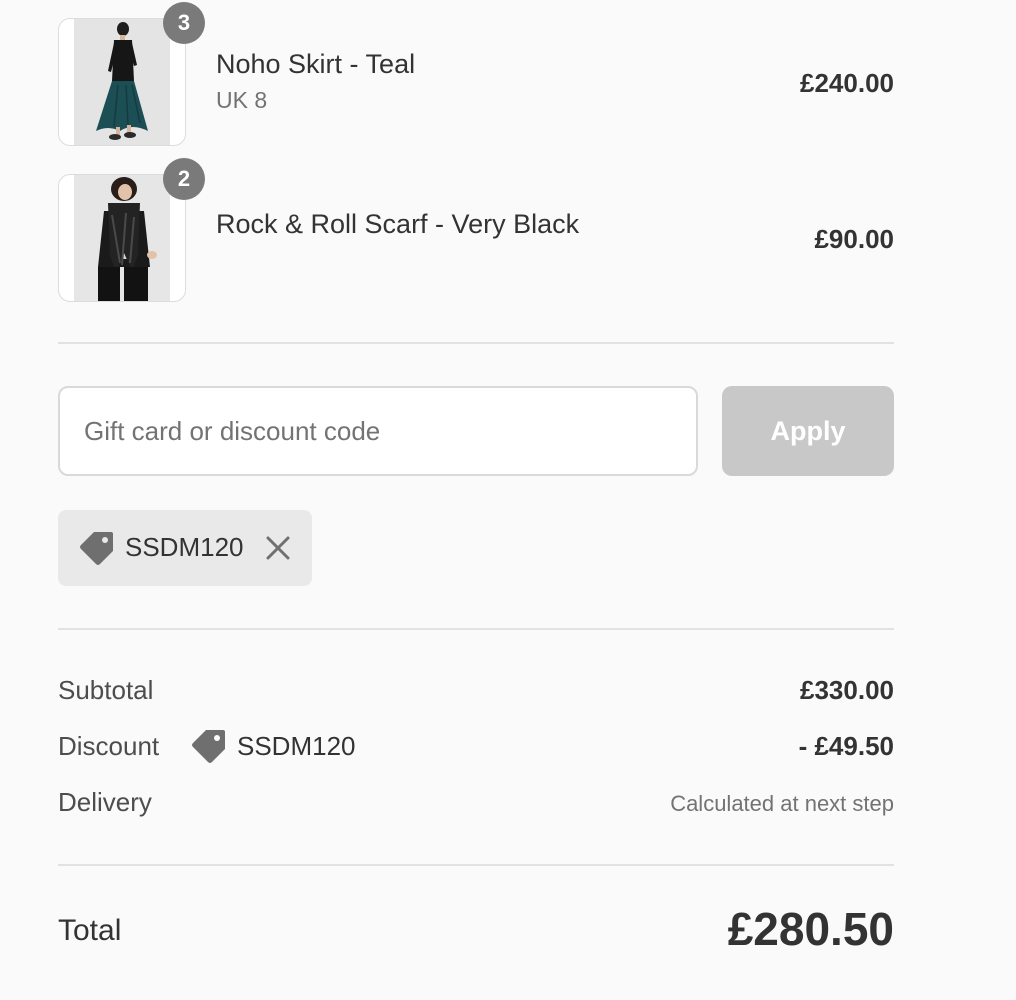 This screenshot has width=1016, height=1000. Describe the element at coordinates (296, 746) in the screenshot. I see `discount-code: SSDM120` at that location.